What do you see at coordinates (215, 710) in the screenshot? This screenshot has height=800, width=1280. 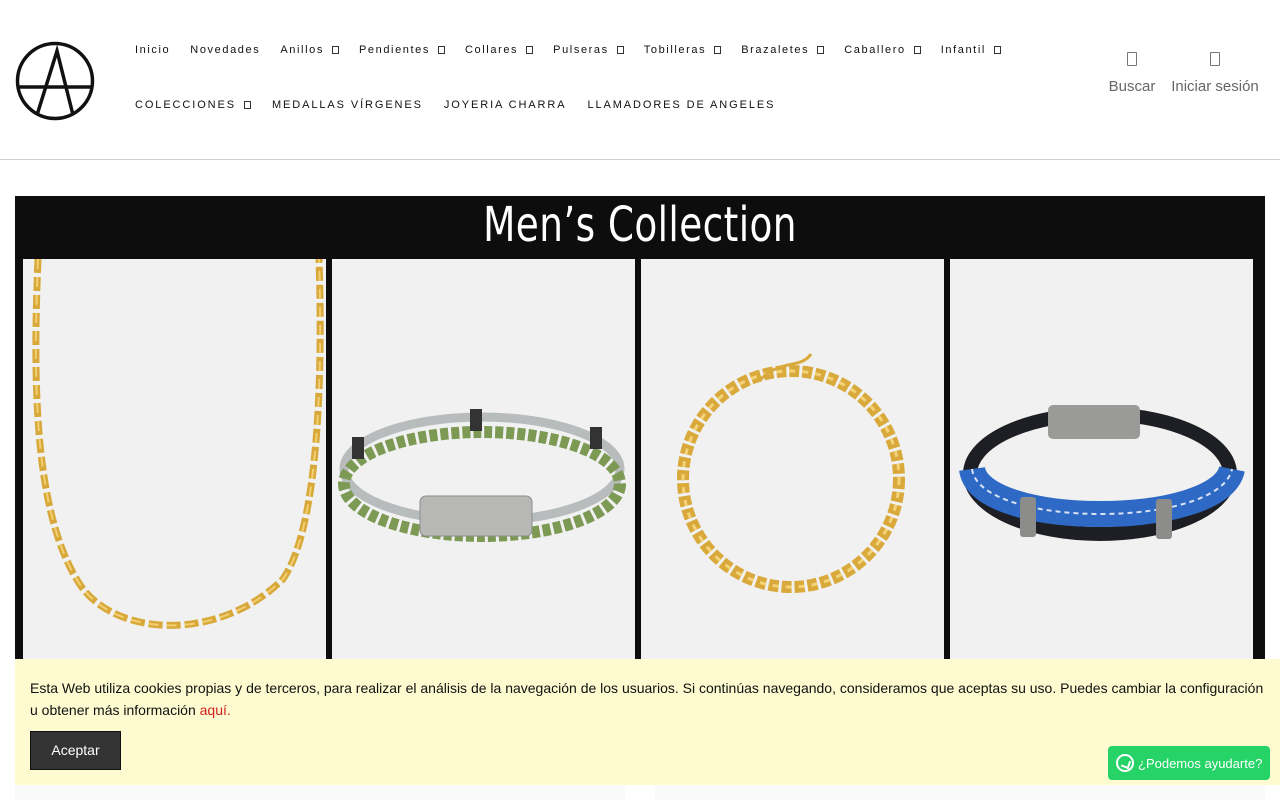 I see `cookie-more-info-link: aquí.` at bounding box center [215, 710].